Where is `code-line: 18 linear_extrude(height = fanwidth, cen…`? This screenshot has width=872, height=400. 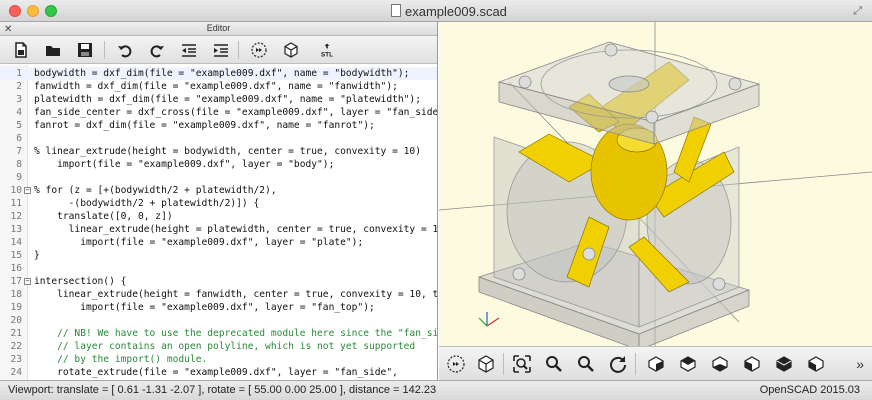 code-line: 18 linear_extrude(height = fanwidth, cen… is located at coordinates (218, 294).